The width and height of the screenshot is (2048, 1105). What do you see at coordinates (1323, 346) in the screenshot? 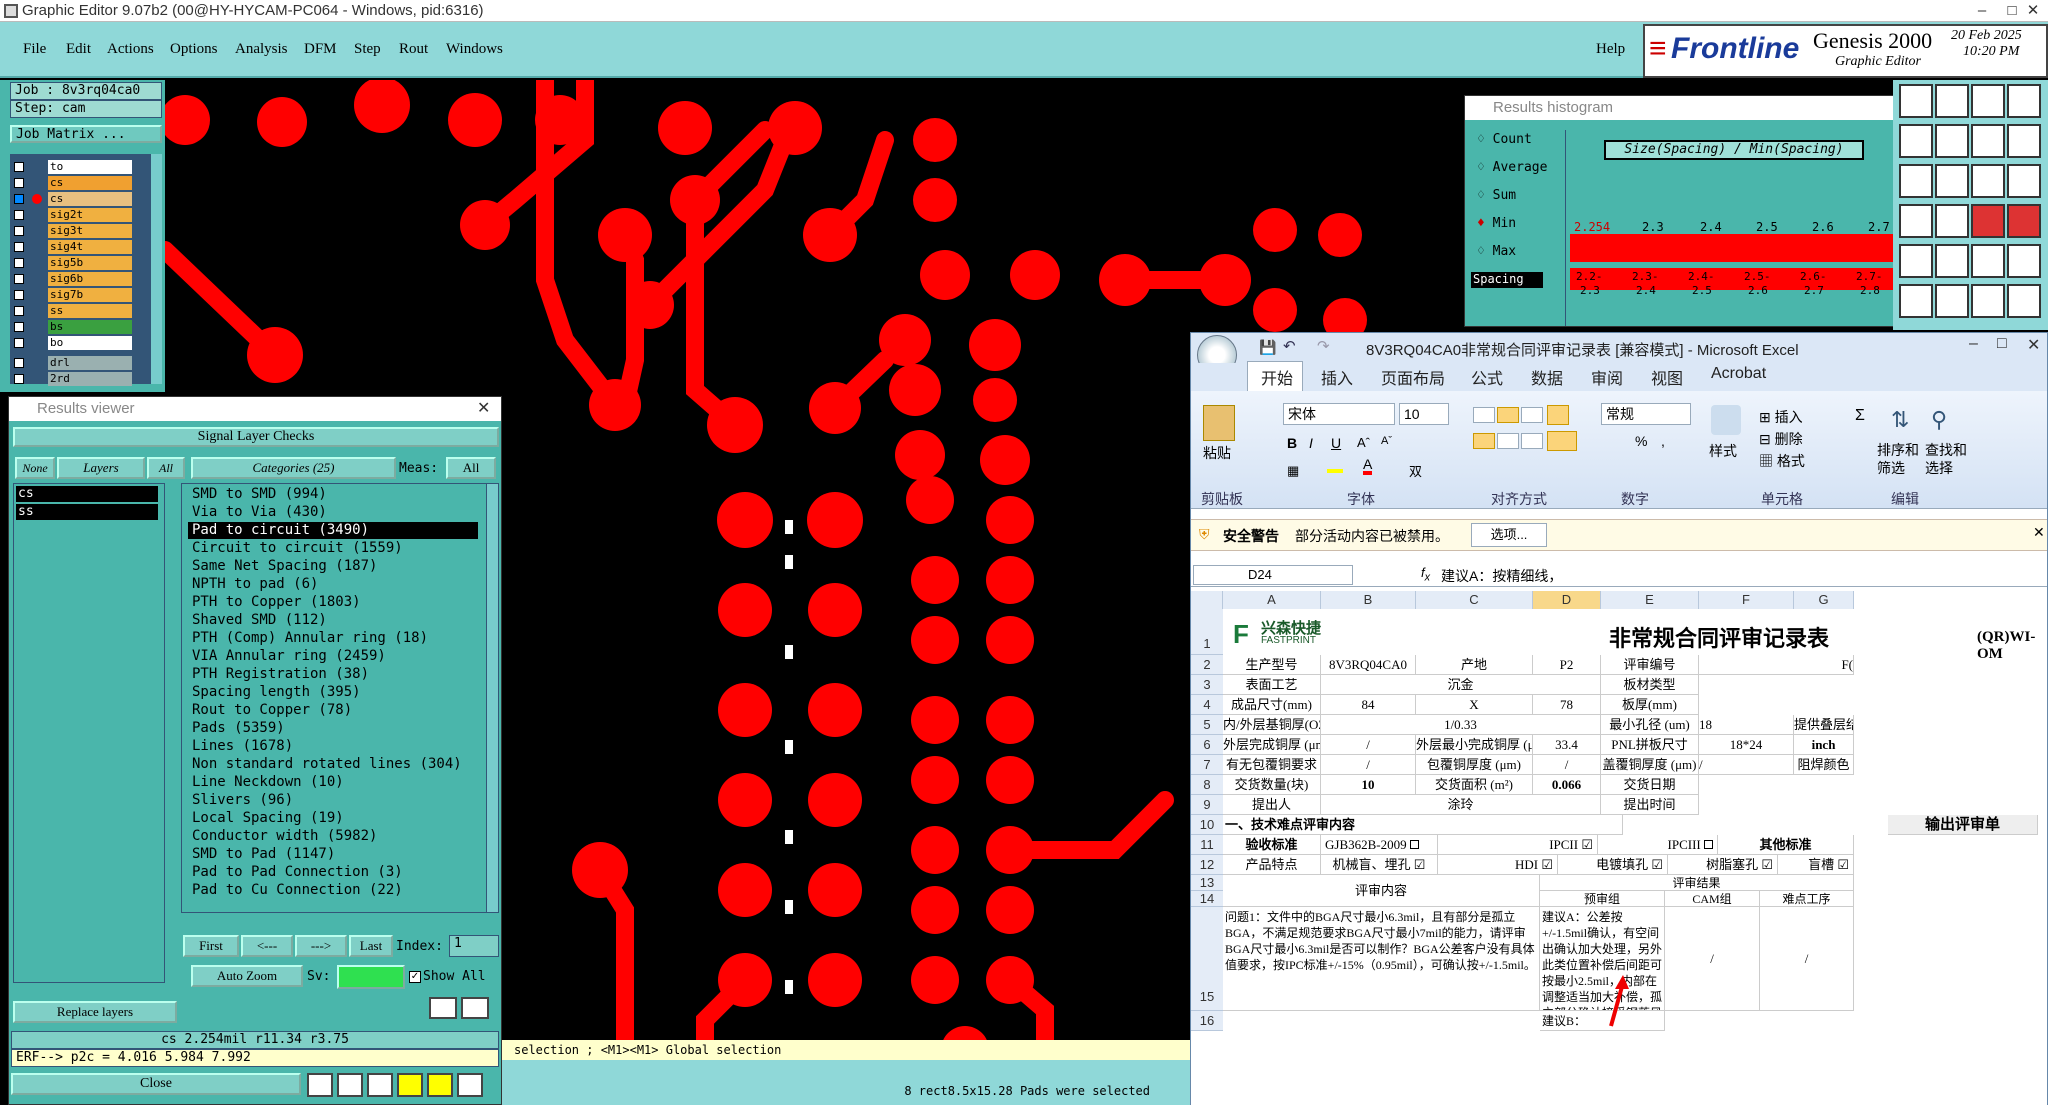
I see `redo-icon: ↷` at bounding box center [1323, 346].